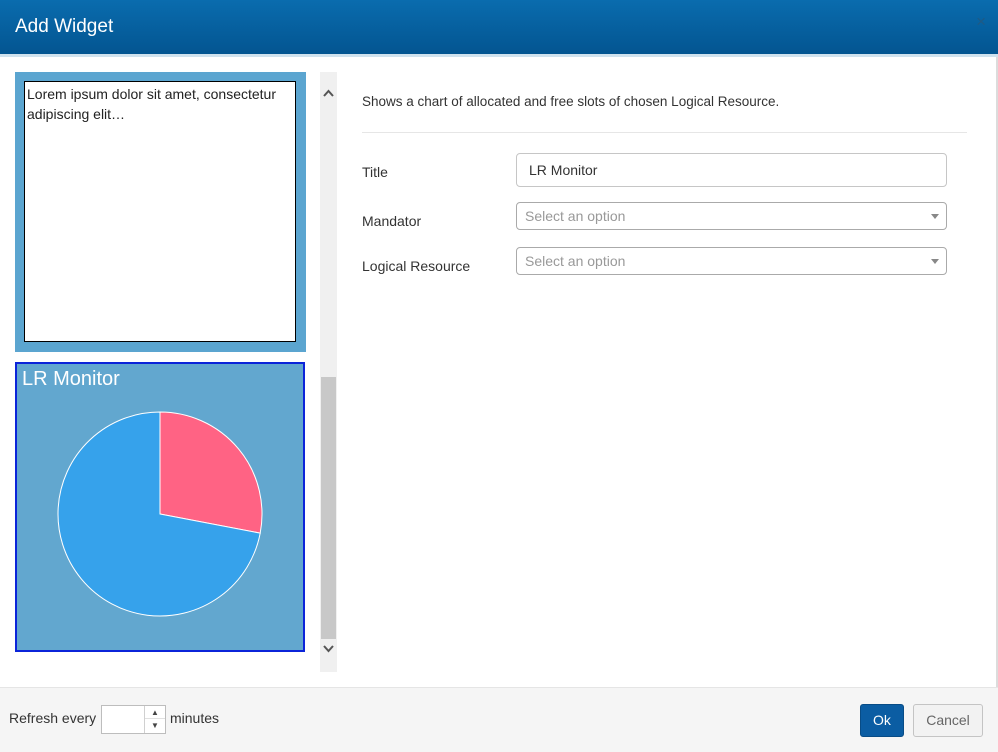 This screenshot has height=752, width=998. What do you see at coordinates (731, 216) in the screenshot?
I see `mandator-select: Select an option` at bounding box center [731, 216].